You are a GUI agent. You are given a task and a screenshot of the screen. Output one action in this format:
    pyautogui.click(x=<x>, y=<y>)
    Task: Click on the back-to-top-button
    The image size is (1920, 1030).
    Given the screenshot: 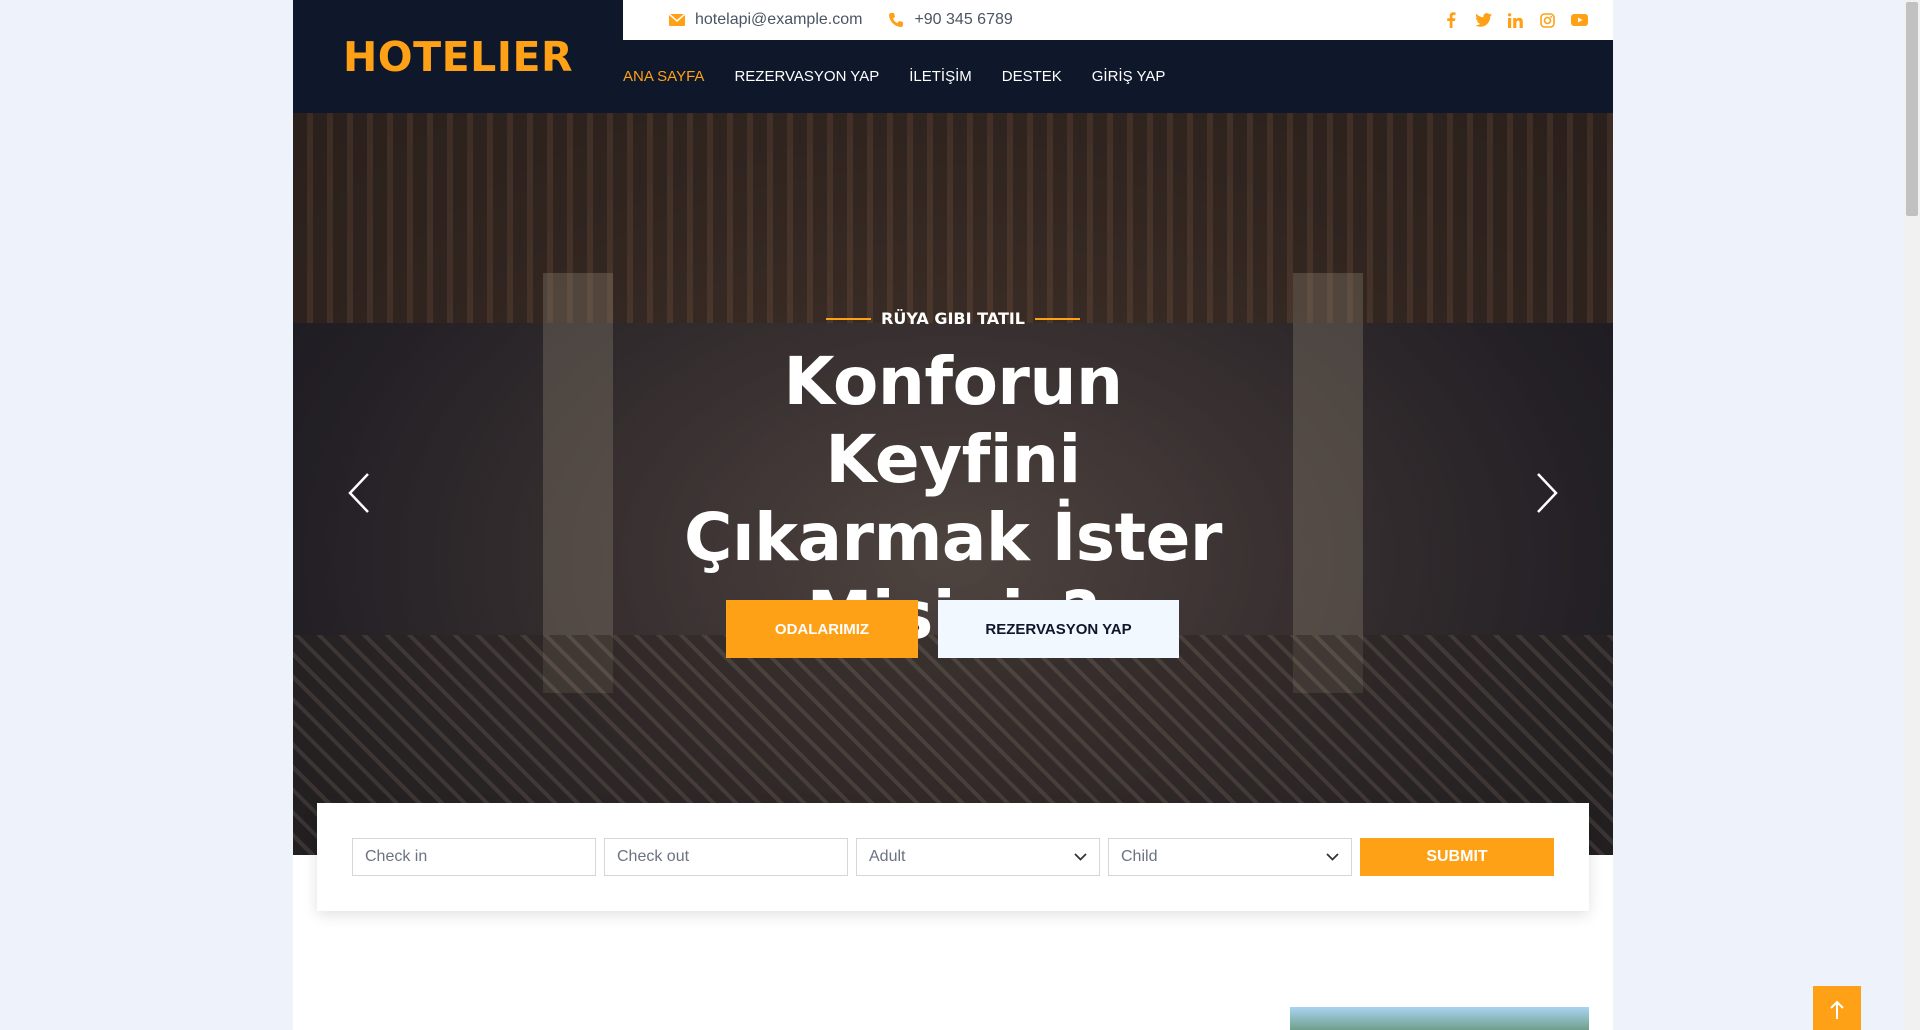 What is the action you would take?
    pyautogui.click(x=1837, y=1008)
    